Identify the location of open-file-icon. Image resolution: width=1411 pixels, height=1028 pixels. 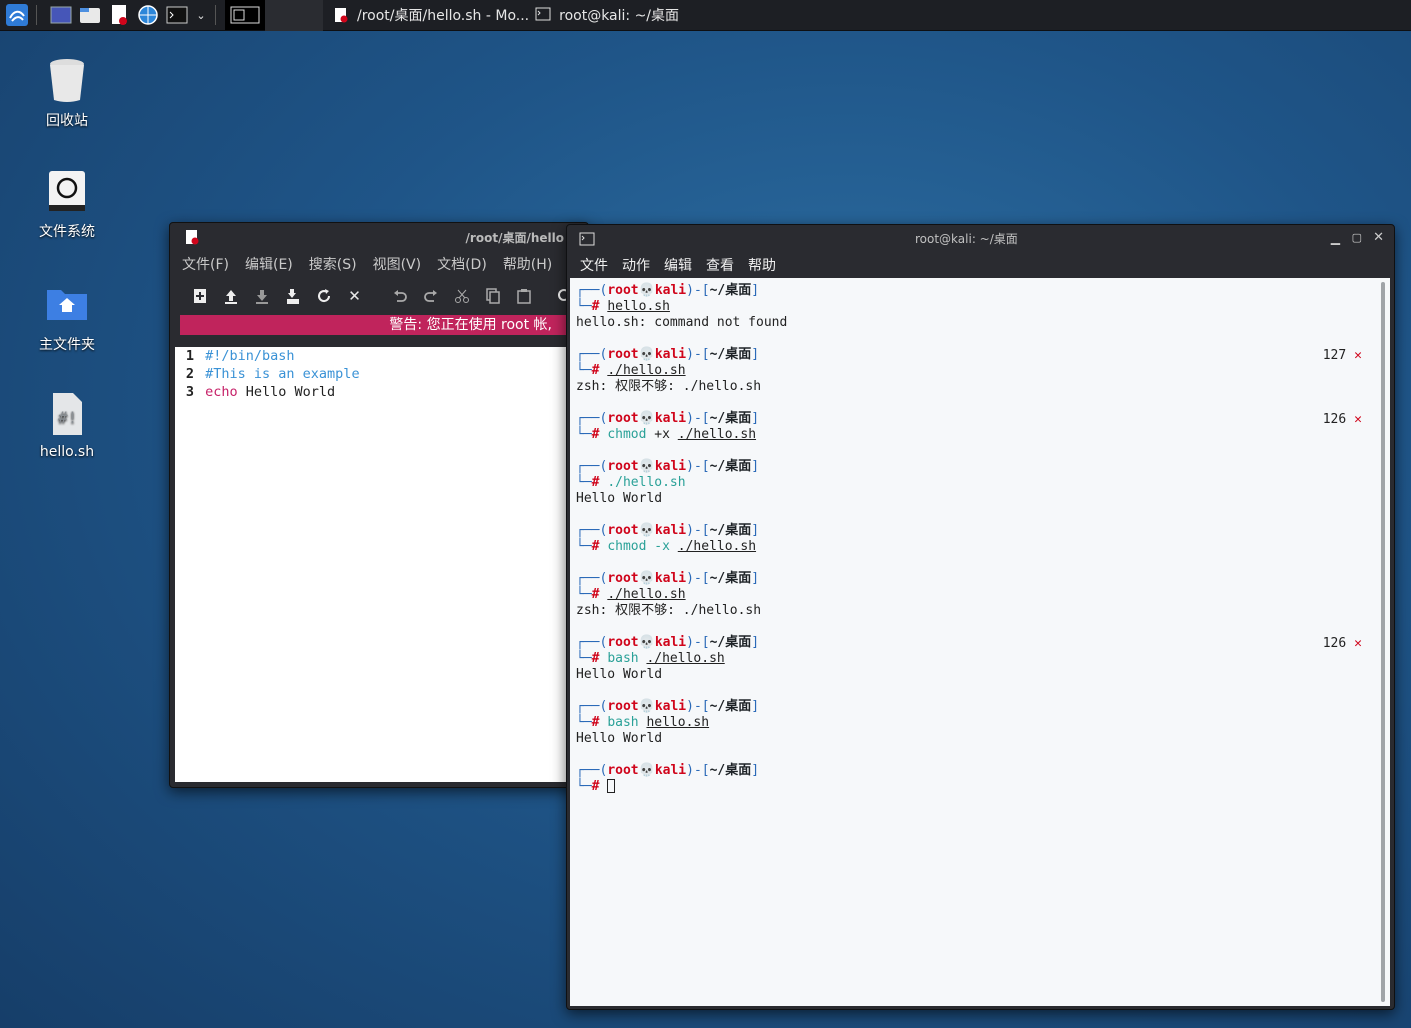
(230, 296).